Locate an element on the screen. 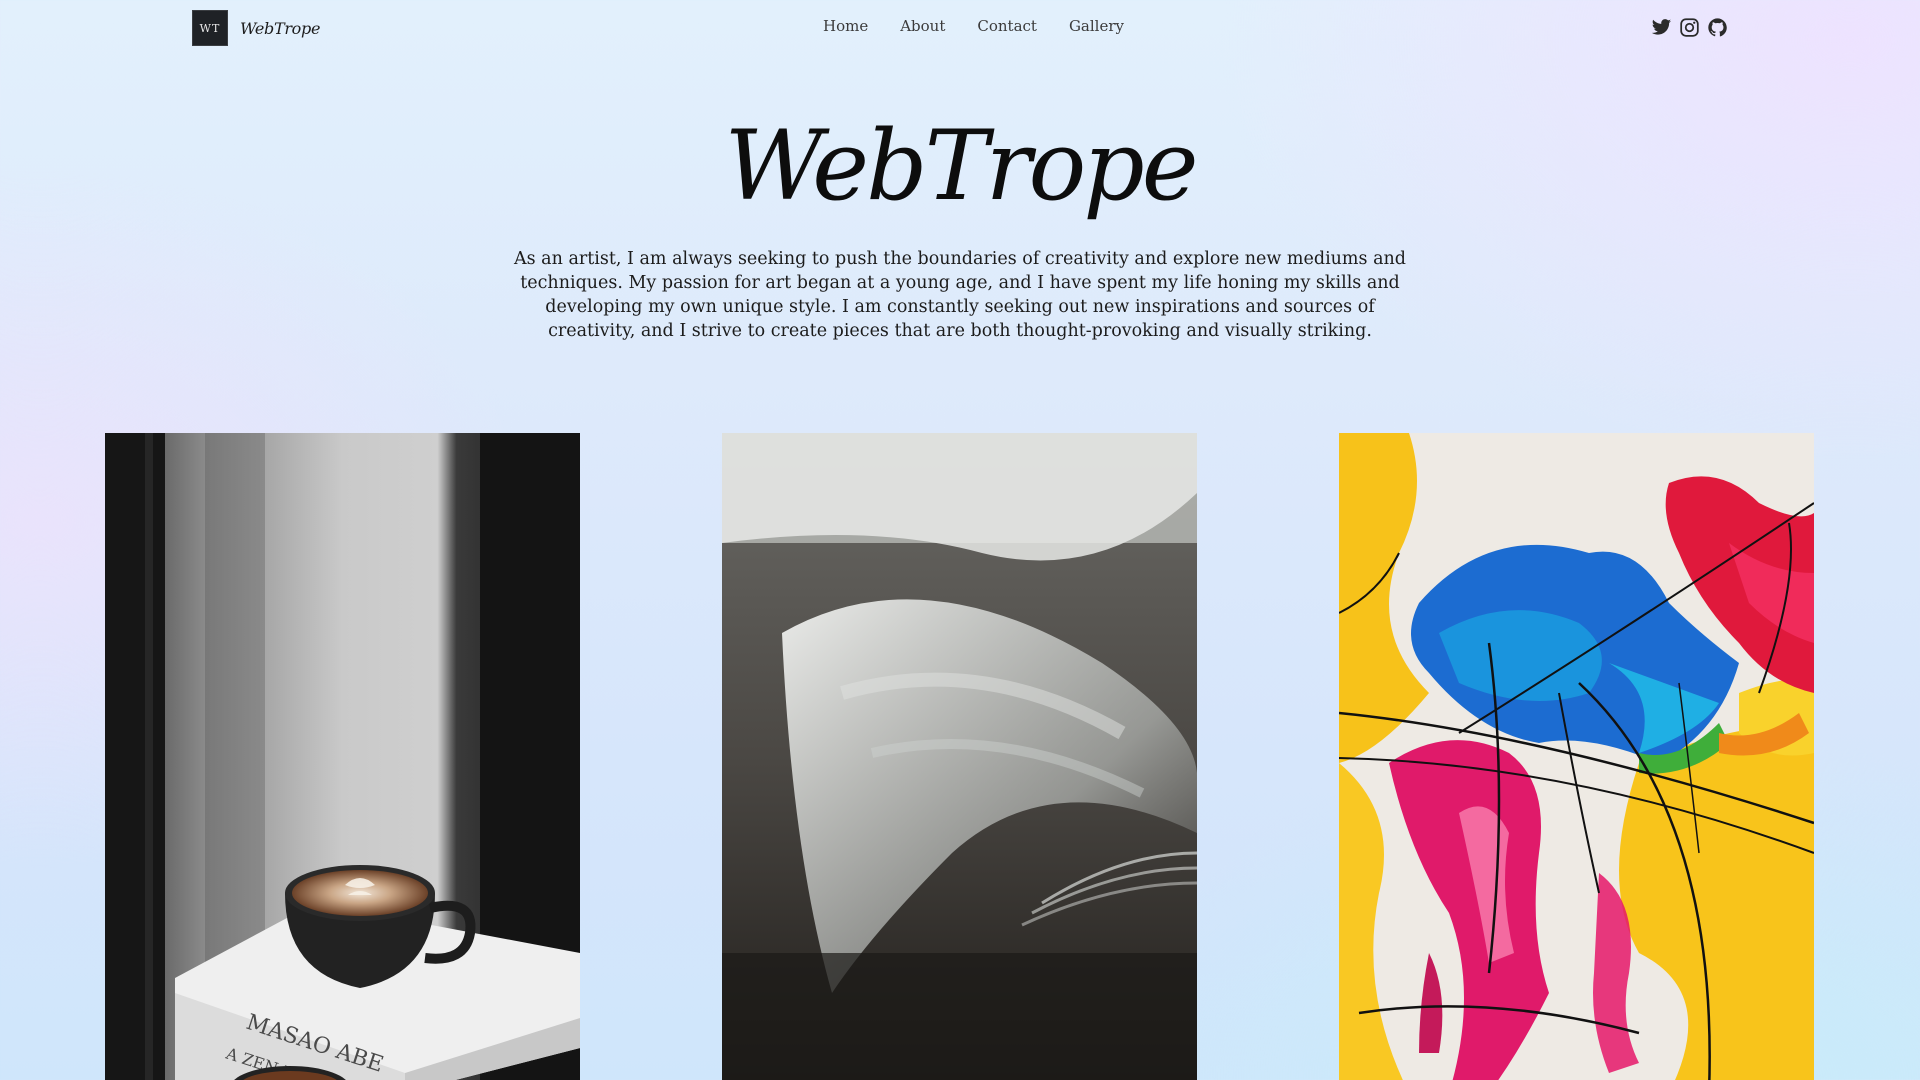 The image size is (1920, 1080). top-navigation: WT WebTrope Home About Contact Gallery is located at coordinates (960, 28).